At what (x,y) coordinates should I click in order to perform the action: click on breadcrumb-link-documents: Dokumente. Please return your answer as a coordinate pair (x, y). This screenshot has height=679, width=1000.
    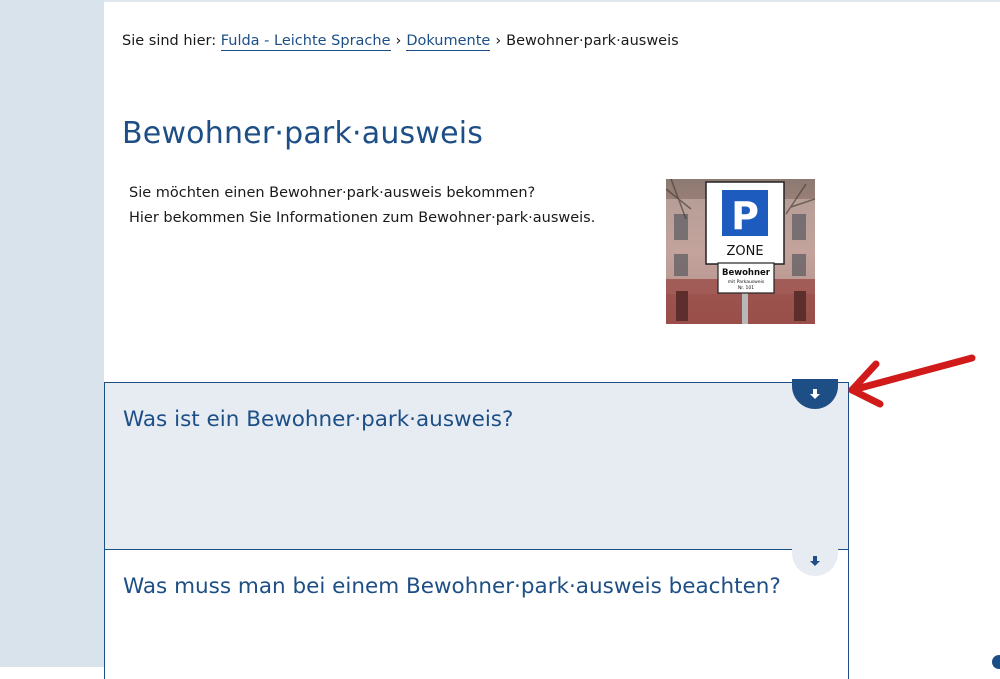
    Looking at the image, I should click on (448, 42).